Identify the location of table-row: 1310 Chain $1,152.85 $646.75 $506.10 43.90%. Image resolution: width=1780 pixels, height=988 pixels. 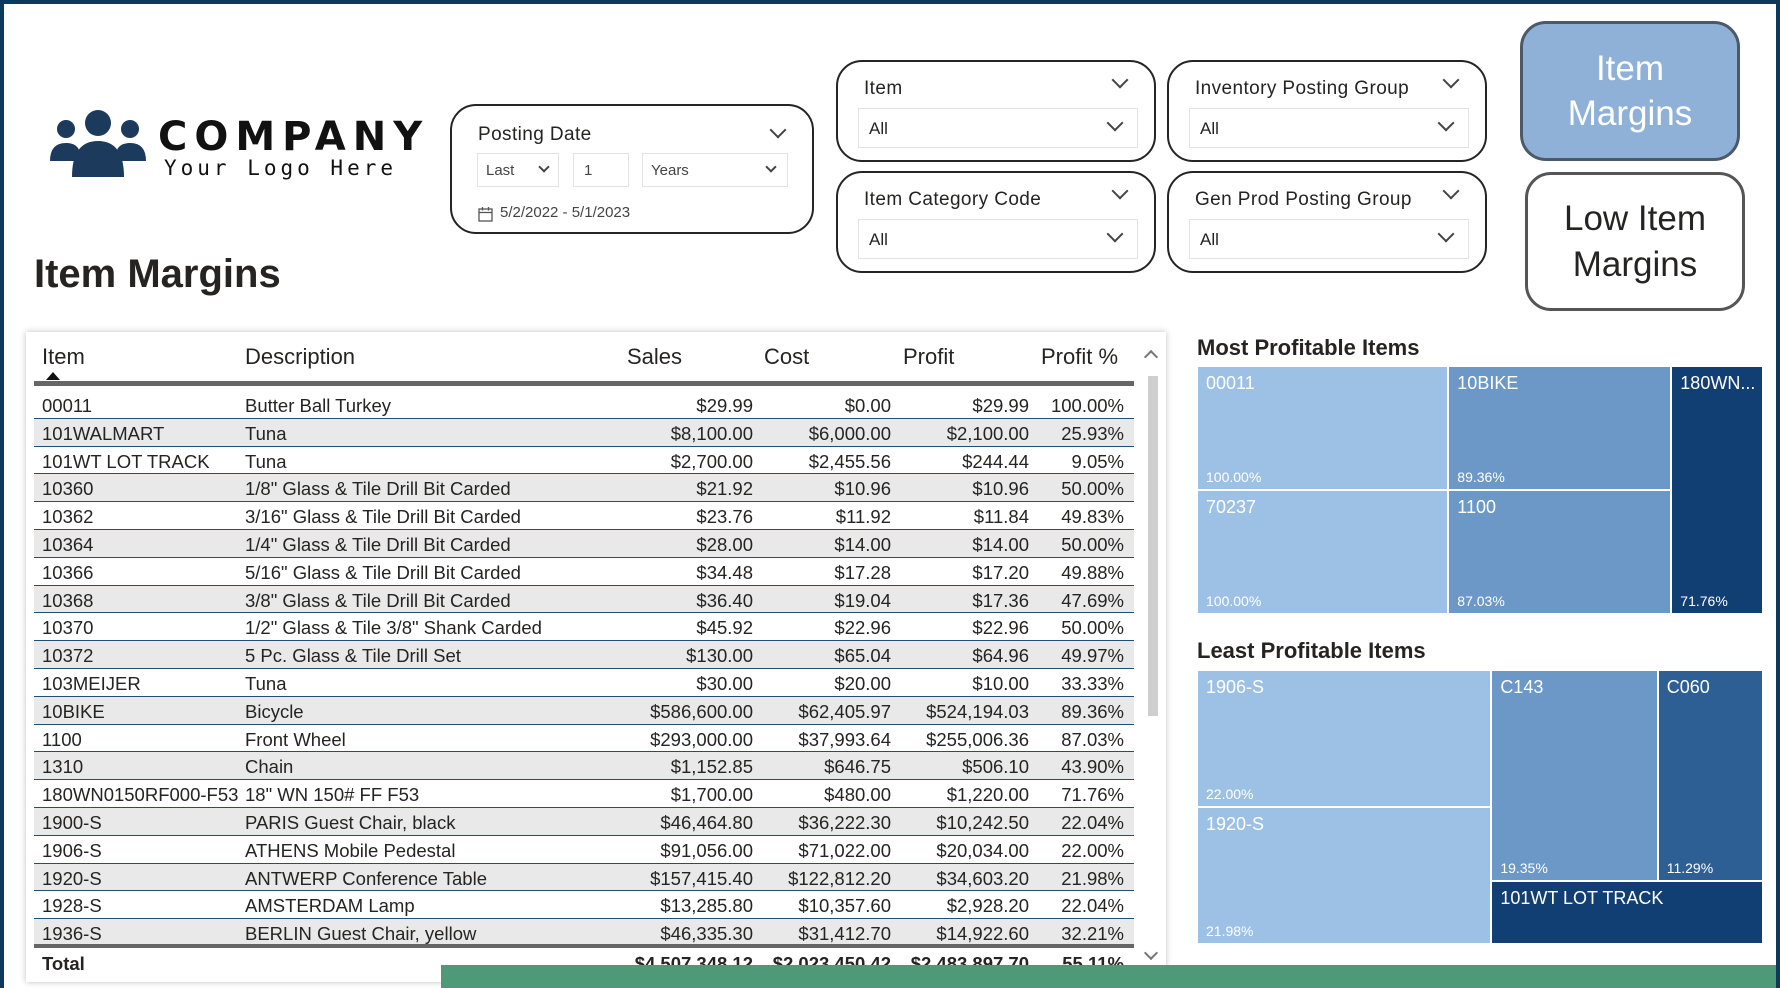
(584, 766).